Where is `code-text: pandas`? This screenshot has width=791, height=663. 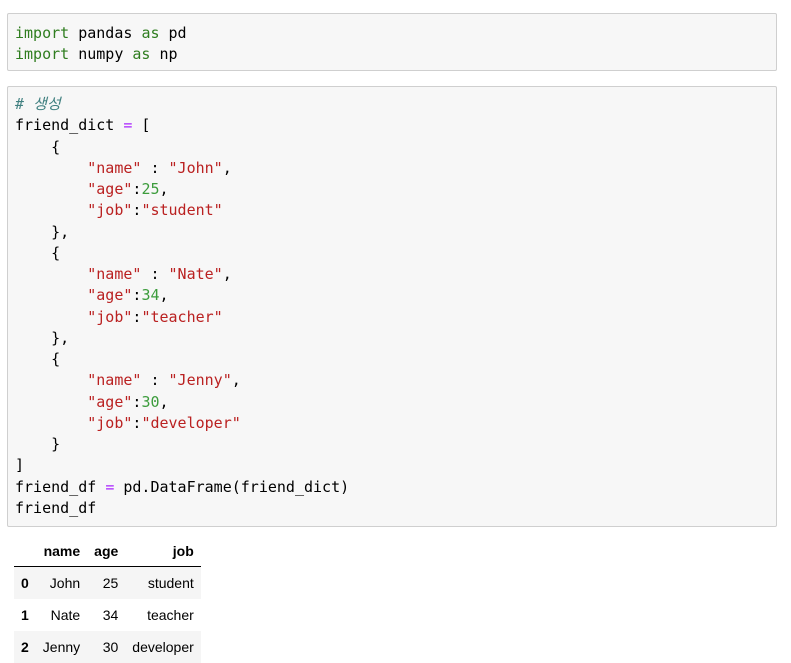 code-text: pandas is located at coordinates (105, 33).